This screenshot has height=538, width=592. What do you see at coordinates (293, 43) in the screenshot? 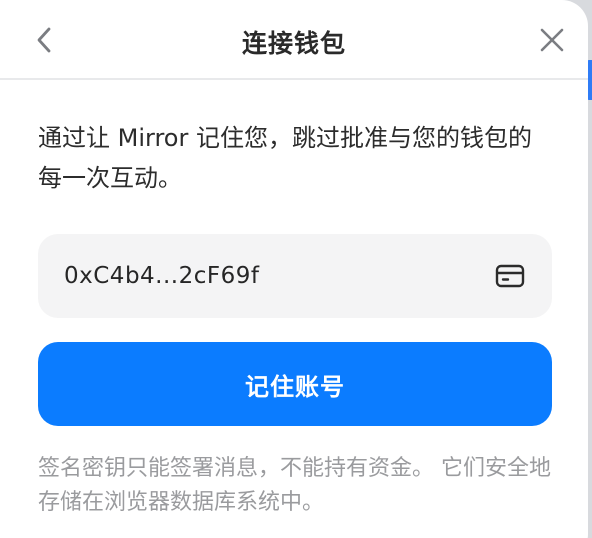
I see `dialog-title: 连接钱包` at bounding box center [293, 43].